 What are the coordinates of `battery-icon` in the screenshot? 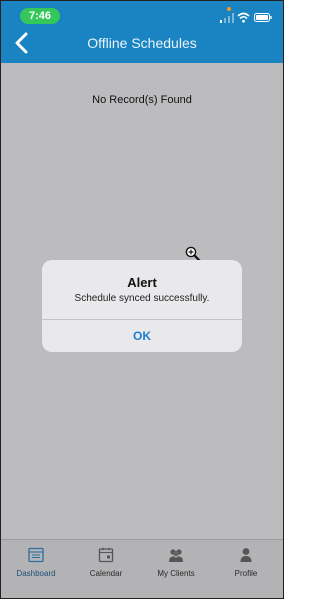 It's located at (263, 17).